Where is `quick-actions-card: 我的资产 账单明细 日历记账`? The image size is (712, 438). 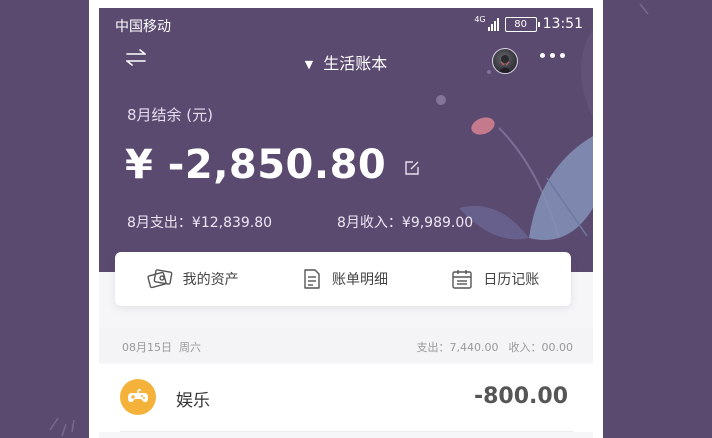
quick-actions-card: 我的资产 账单明细 日历记账 is located at coordinates (343, 279).